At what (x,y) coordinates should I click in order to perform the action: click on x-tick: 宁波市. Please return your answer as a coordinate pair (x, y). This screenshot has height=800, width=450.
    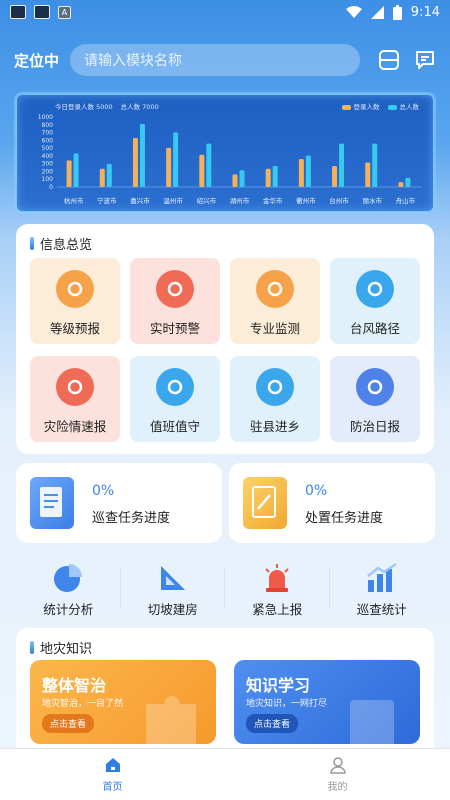
    Looking at the image, I should click on (107, 200).